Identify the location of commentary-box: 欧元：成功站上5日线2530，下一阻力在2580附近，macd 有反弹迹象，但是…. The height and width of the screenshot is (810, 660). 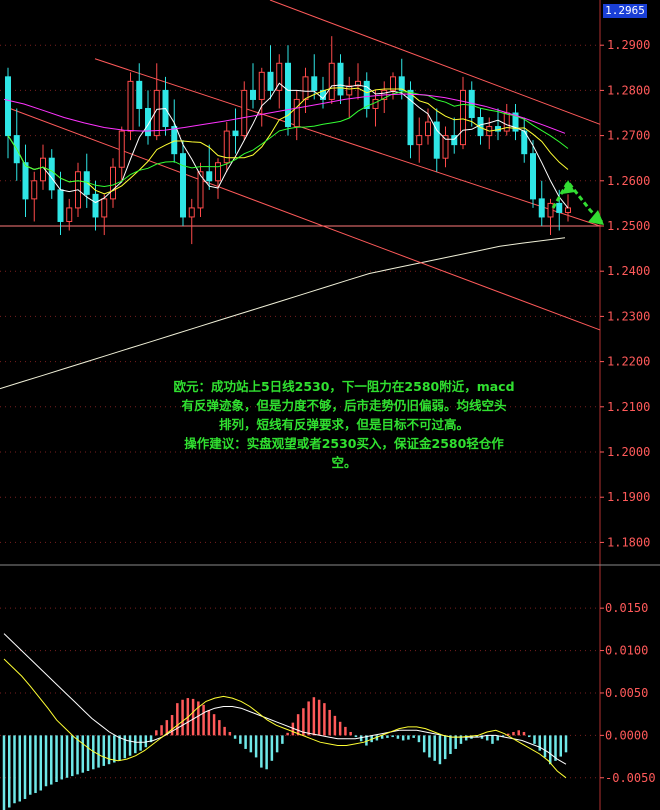
(344, 424).